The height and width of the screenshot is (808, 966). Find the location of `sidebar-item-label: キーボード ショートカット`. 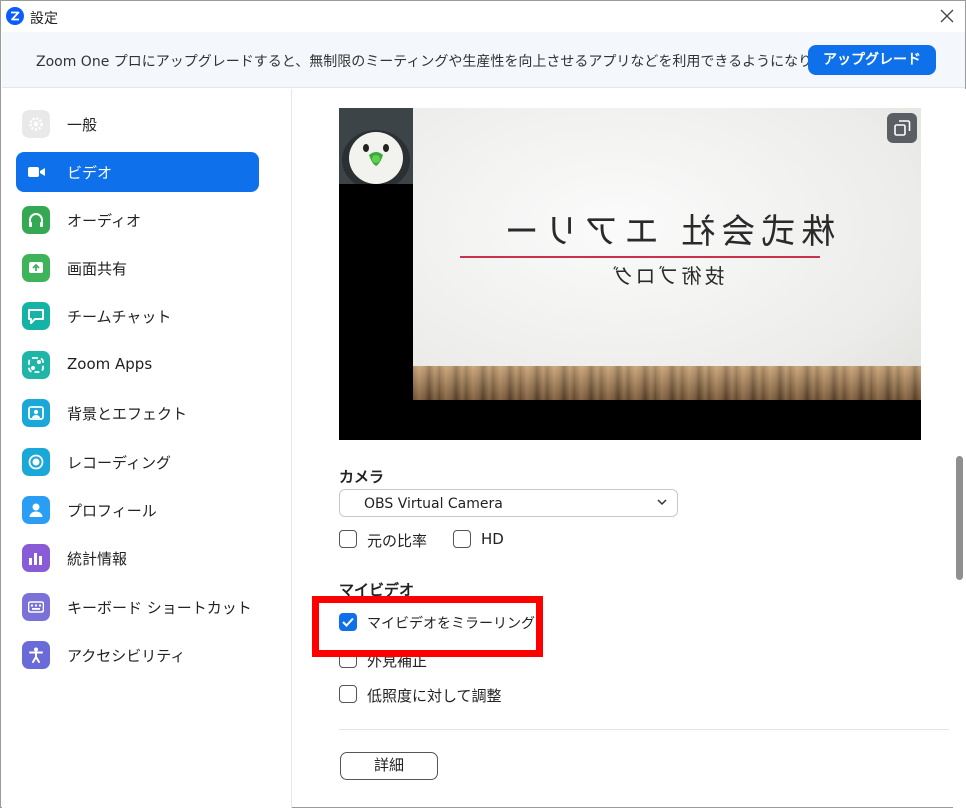

sidebar-item-label: キーボード ショートカット is located at coordinates (159, 608).